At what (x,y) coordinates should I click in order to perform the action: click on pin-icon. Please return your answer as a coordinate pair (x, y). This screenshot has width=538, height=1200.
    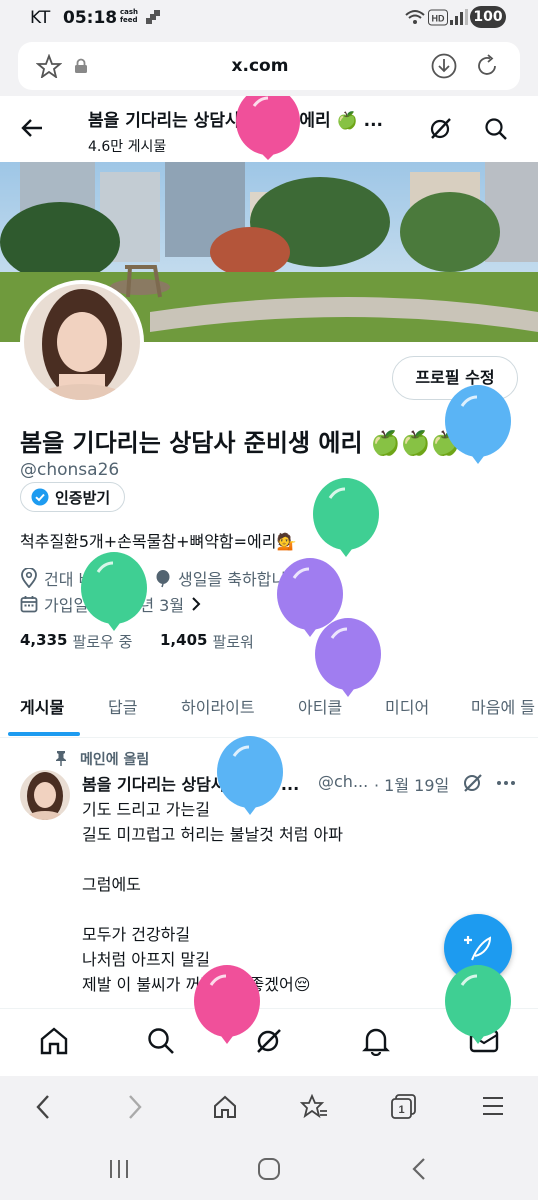
    Looking at the image, I should click on (61, 758).